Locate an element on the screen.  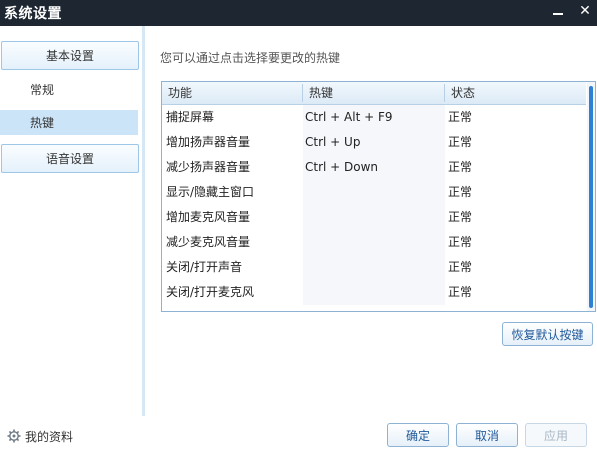
cancel-button: 取消 is located at coordinates (487, 435).